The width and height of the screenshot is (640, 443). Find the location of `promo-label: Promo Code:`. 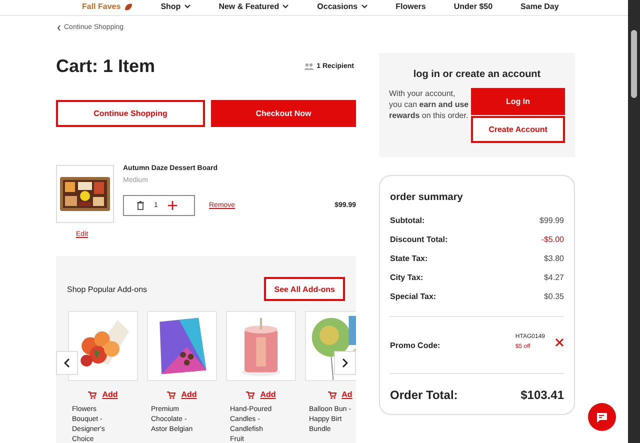

promo-label: Promo Code: is located at coordinates (415, 345).